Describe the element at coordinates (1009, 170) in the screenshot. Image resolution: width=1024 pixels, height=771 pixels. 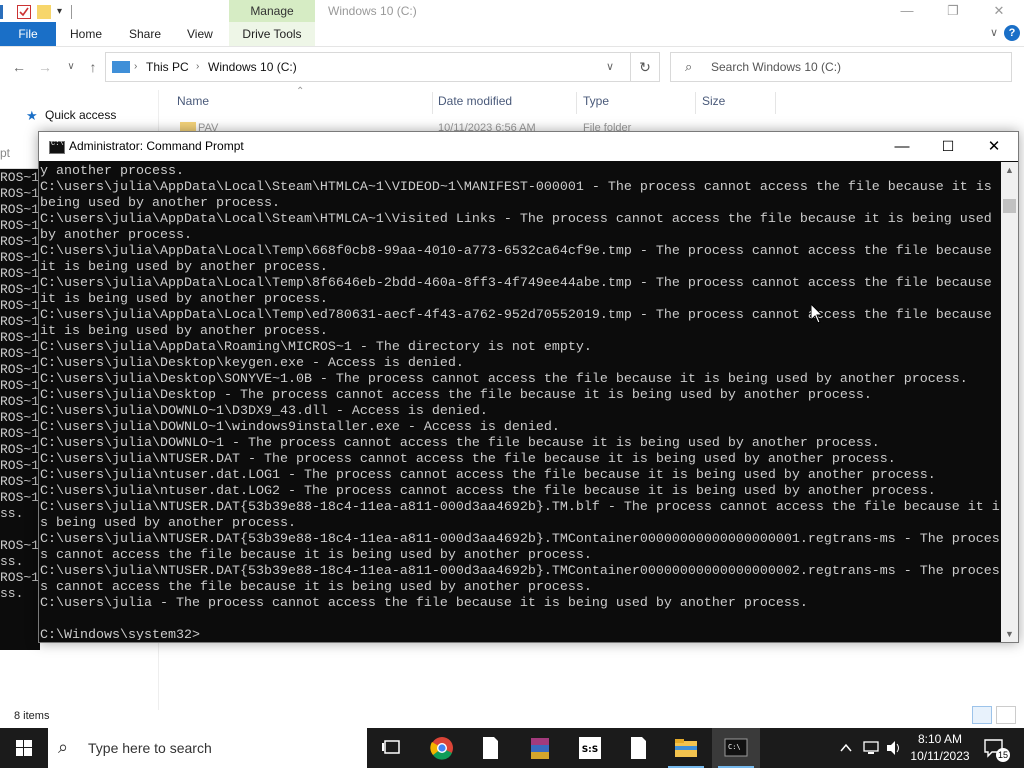
I see `scroll-up-icon: ▲` at that location.